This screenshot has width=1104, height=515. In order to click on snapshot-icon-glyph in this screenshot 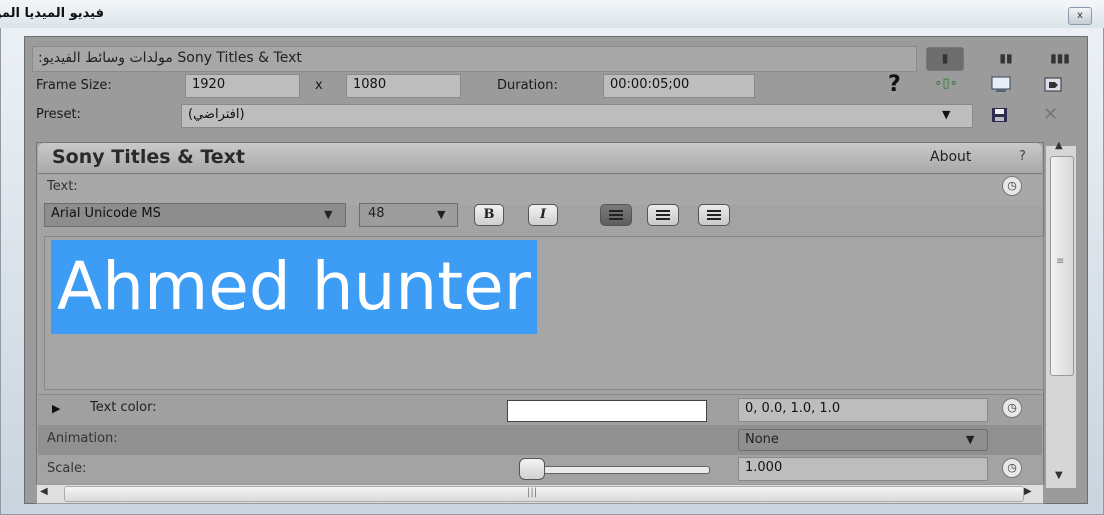, I will do `click(1053, 84)`.